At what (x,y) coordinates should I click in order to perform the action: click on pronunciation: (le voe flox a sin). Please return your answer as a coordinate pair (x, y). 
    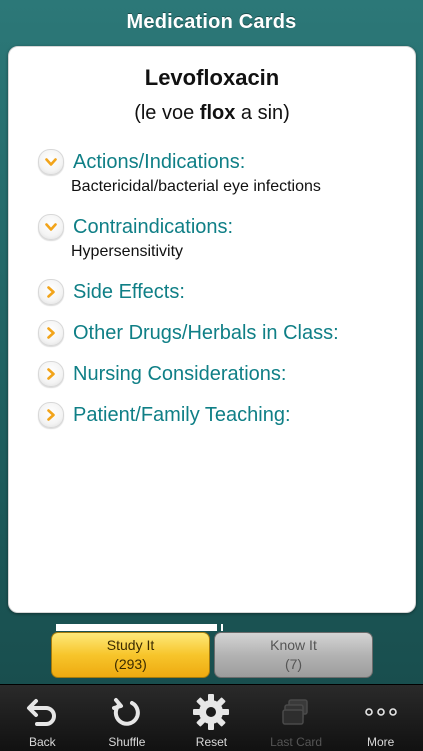
    Looking at the image, I should click on (212, 113).